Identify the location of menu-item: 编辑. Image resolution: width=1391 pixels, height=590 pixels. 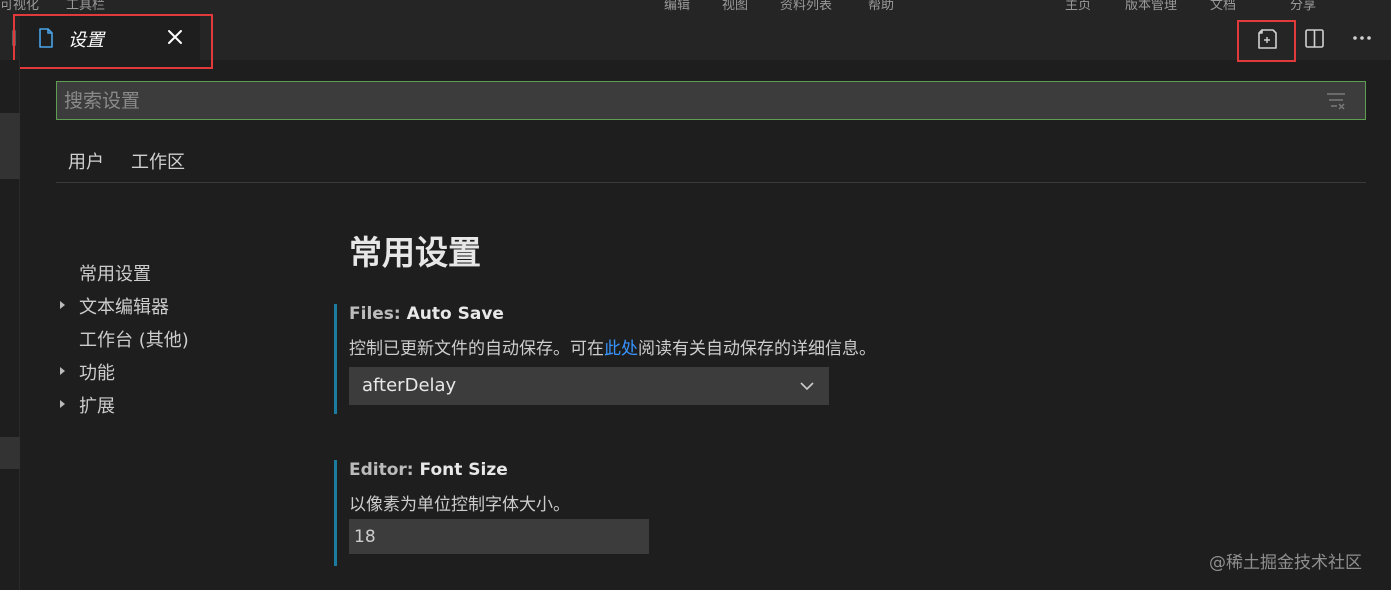
(677, 6).